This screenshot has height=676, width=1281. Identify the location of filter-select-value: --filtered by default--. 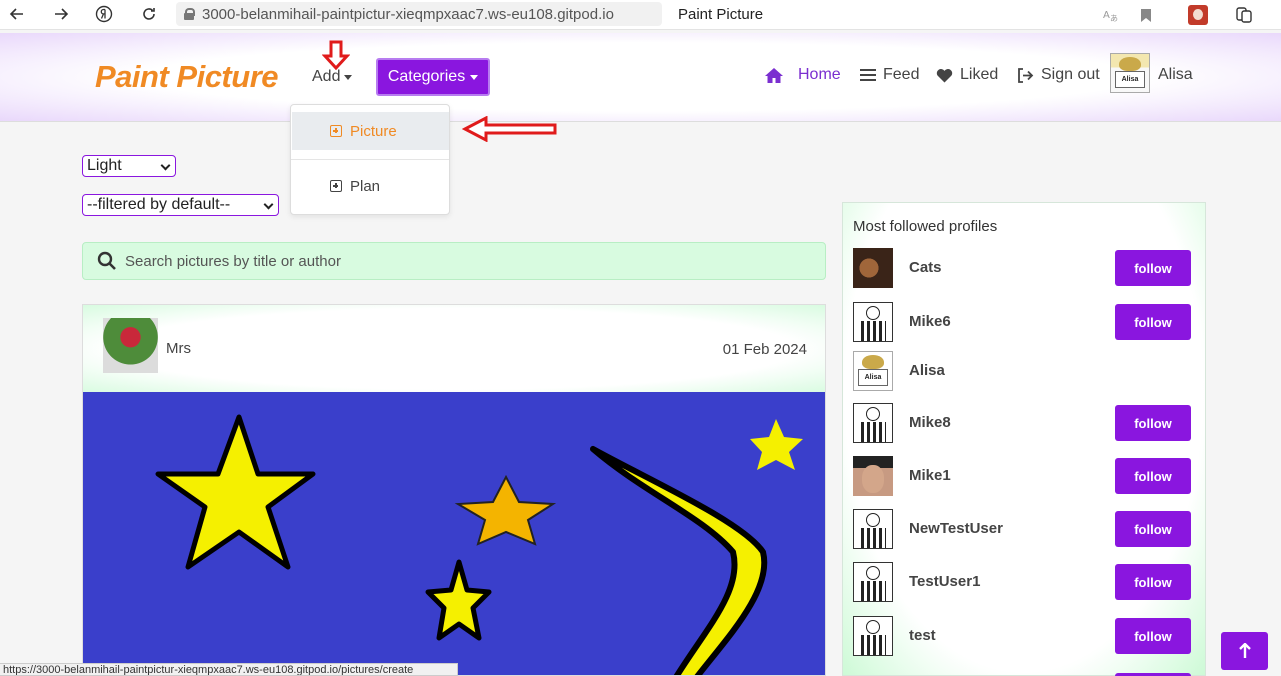
(159, 204).